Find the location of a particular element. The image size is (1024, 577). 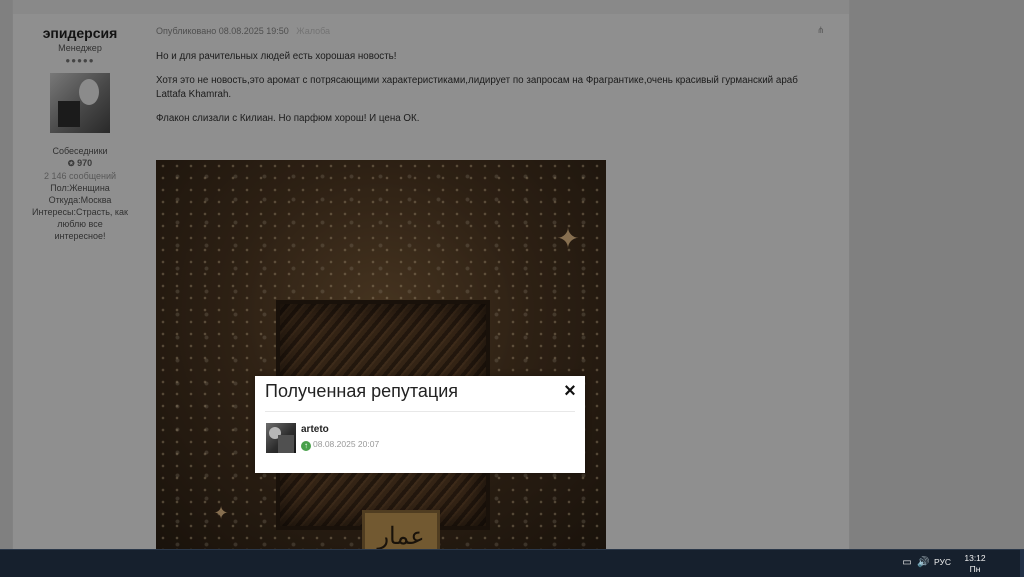

network-icon: ▭ is located at coordinates (907, 563).